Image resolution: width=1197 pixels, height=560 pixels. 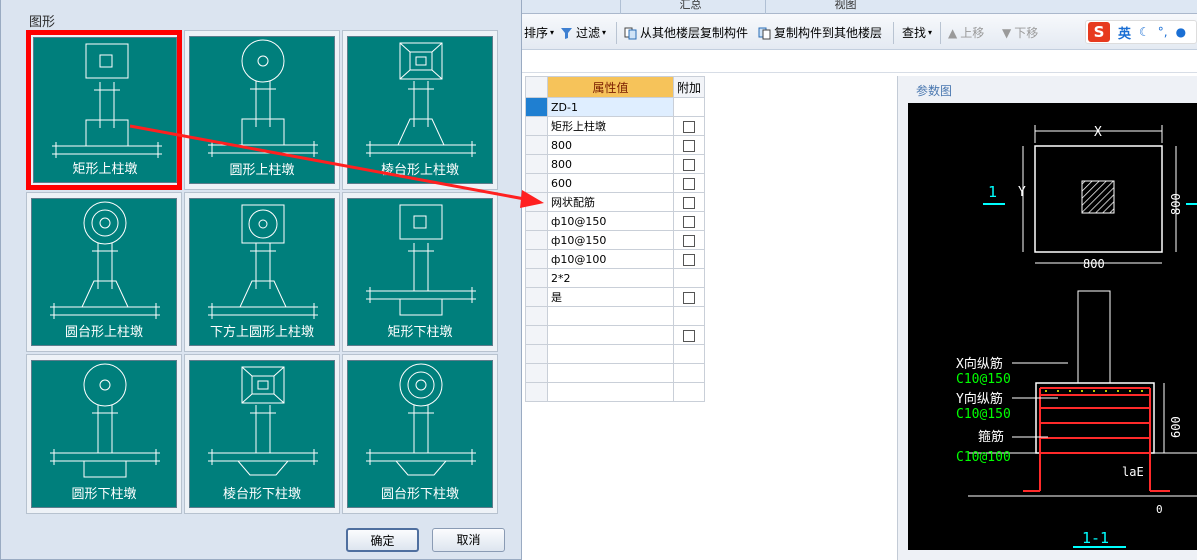 I want to click on dim-x-label: X, so click(x=1098, y=132).